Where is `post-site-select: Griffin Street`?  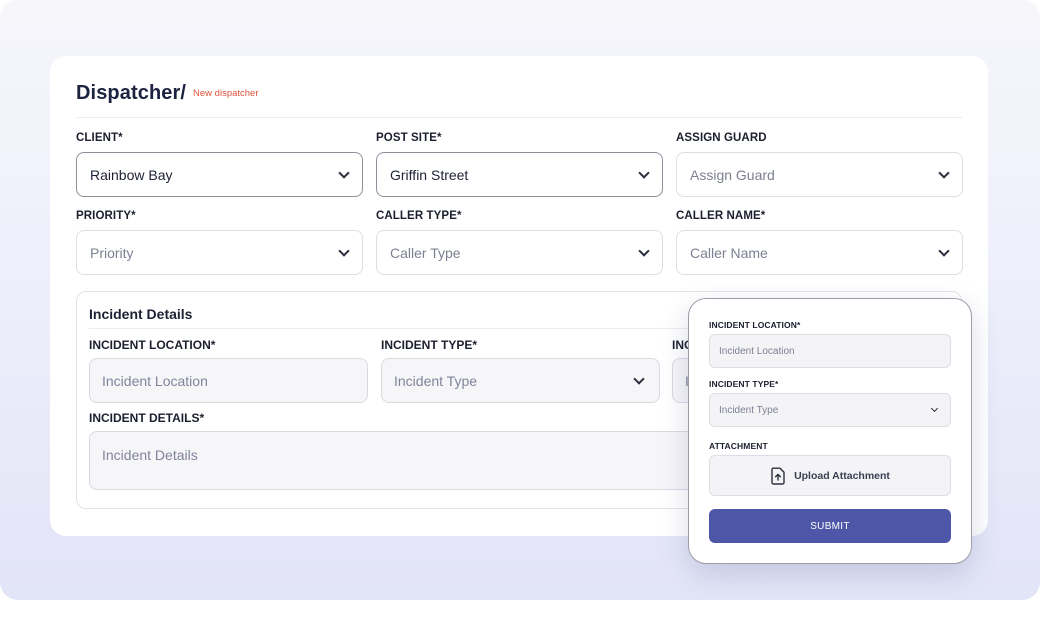
post-site-select: Griffin Street is located at coordinates (519, 174).